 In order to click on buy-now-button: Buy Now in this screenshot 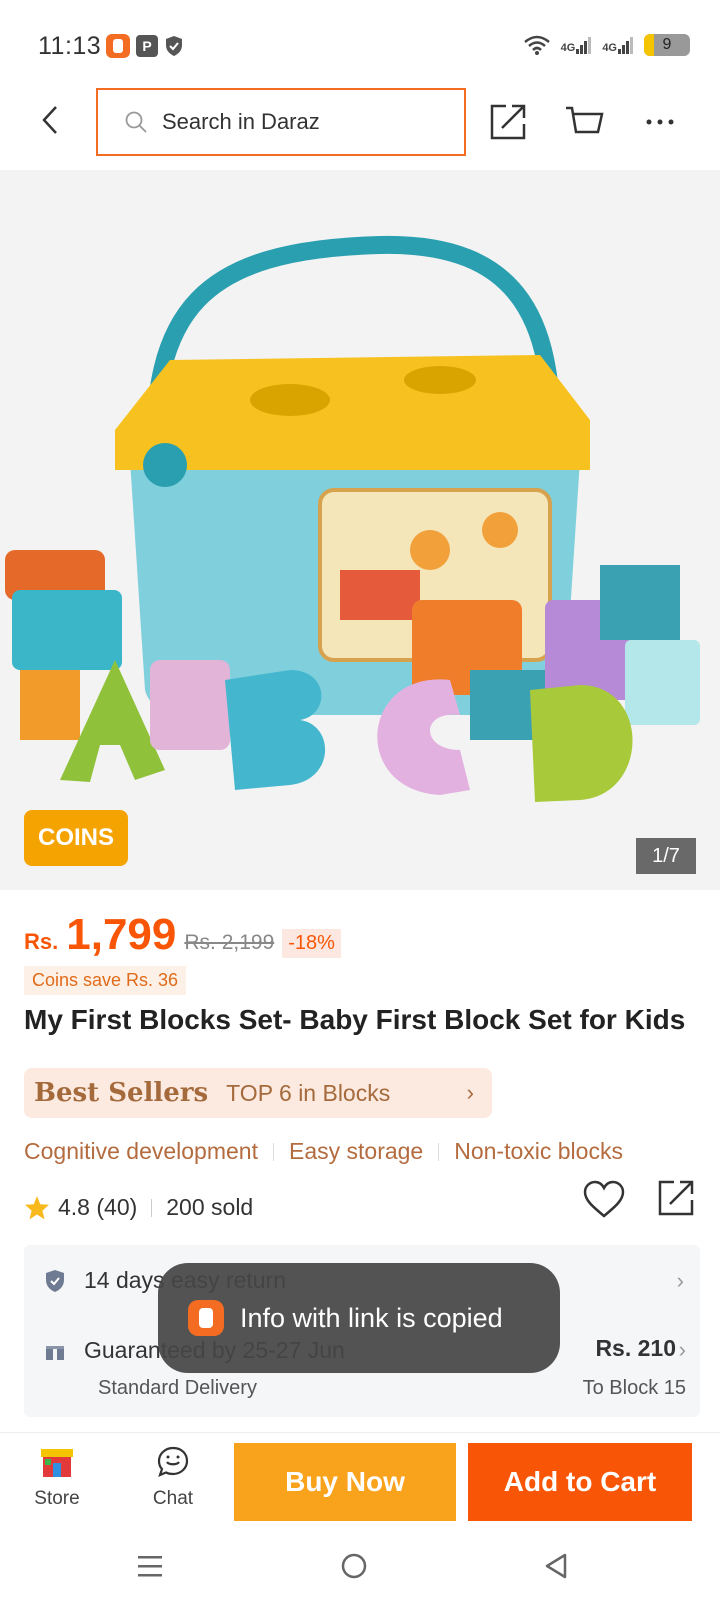, I will do `click(345, 1482)`.